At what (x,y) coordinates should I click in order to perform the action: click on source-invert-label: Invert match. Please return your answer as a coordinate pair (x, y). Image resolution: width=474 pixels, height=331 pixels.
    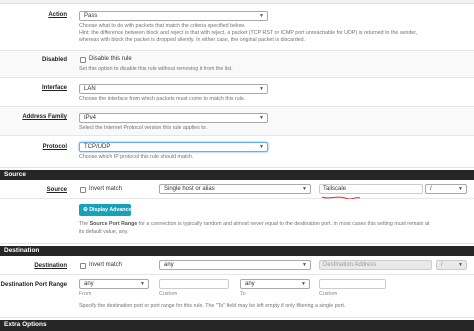
    Looking at the image, I should click on (106, 189).